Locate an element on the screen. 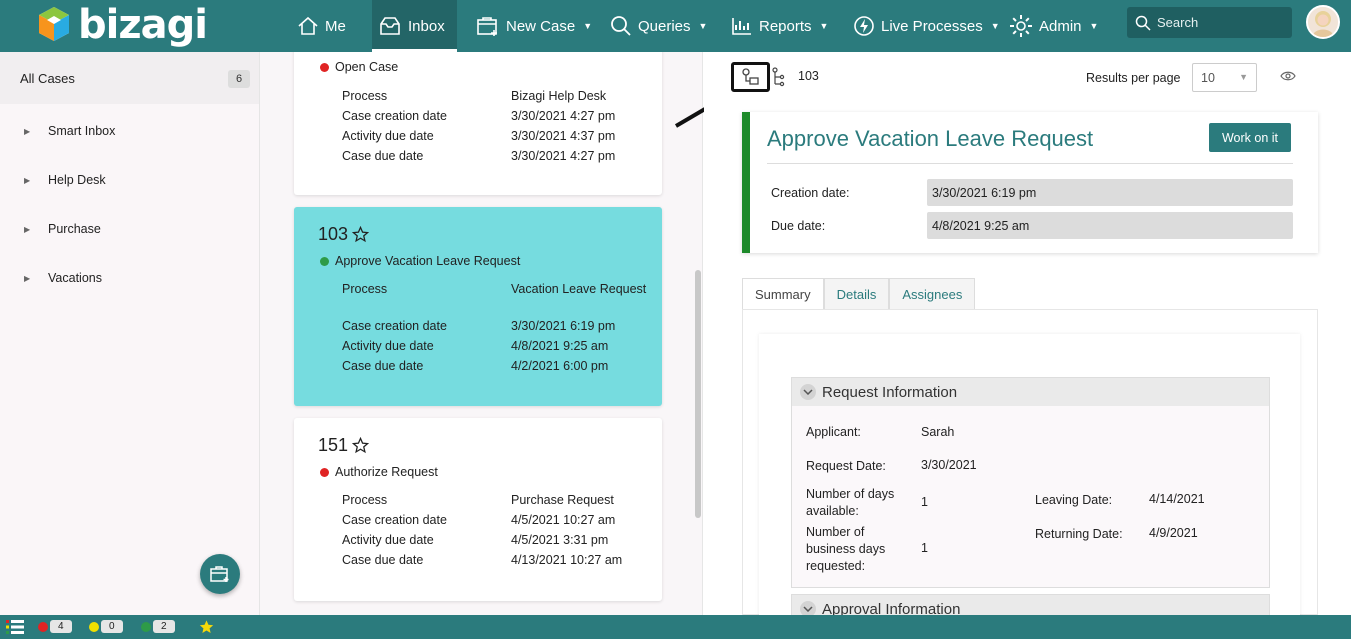 The height and width of the screenshot is (639, 1351). applicant-label: Applicant: is located at coordinates (833, 432).